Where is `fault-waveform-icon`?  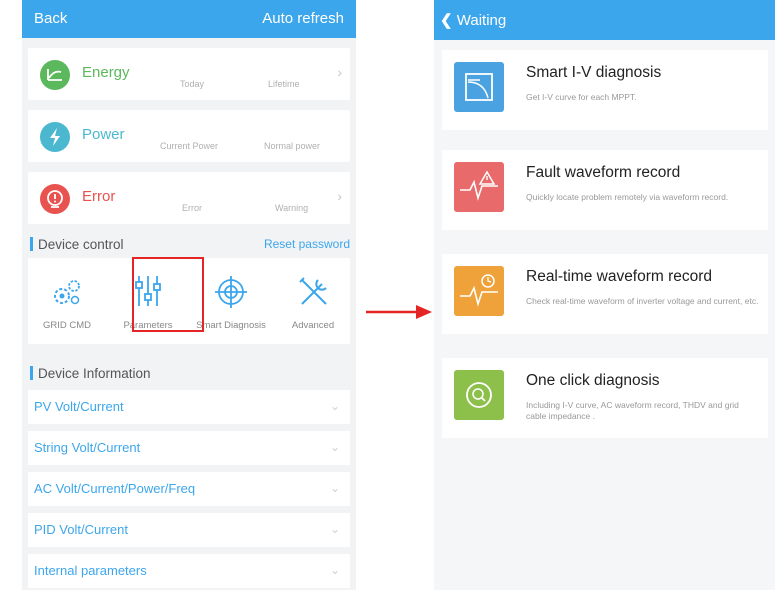
fault-waveform-icon is located at coordinates (479, 187).